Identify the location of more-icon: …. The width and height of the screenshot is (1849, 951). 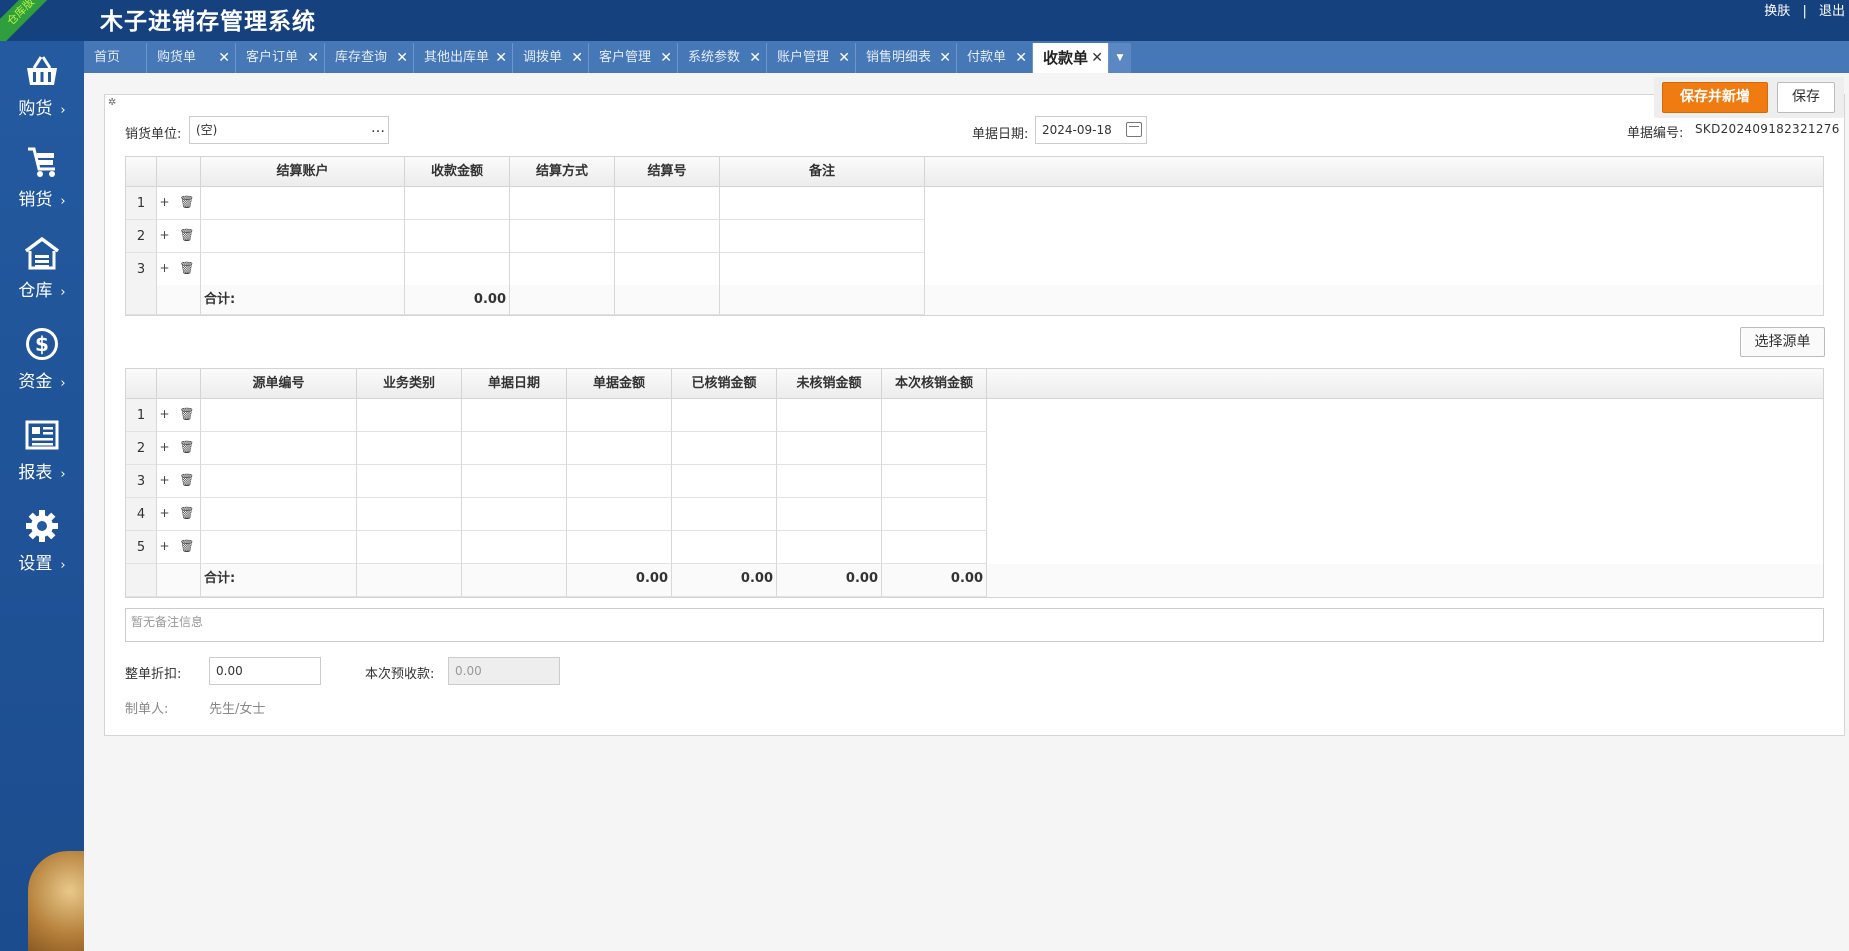
(378, 128).